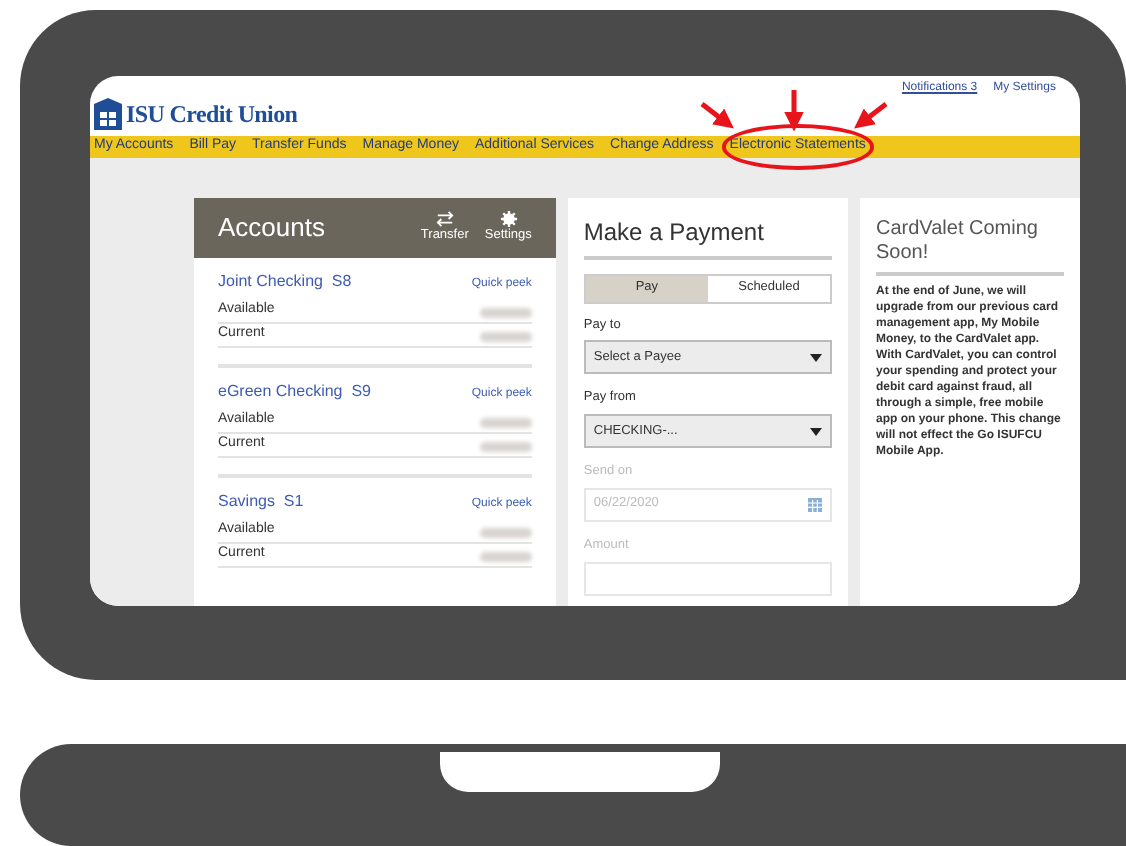  Describe the element at coordinates (970, 246) in the screenshot. I see `news-title: CardValet Coming Soon!` at that location.